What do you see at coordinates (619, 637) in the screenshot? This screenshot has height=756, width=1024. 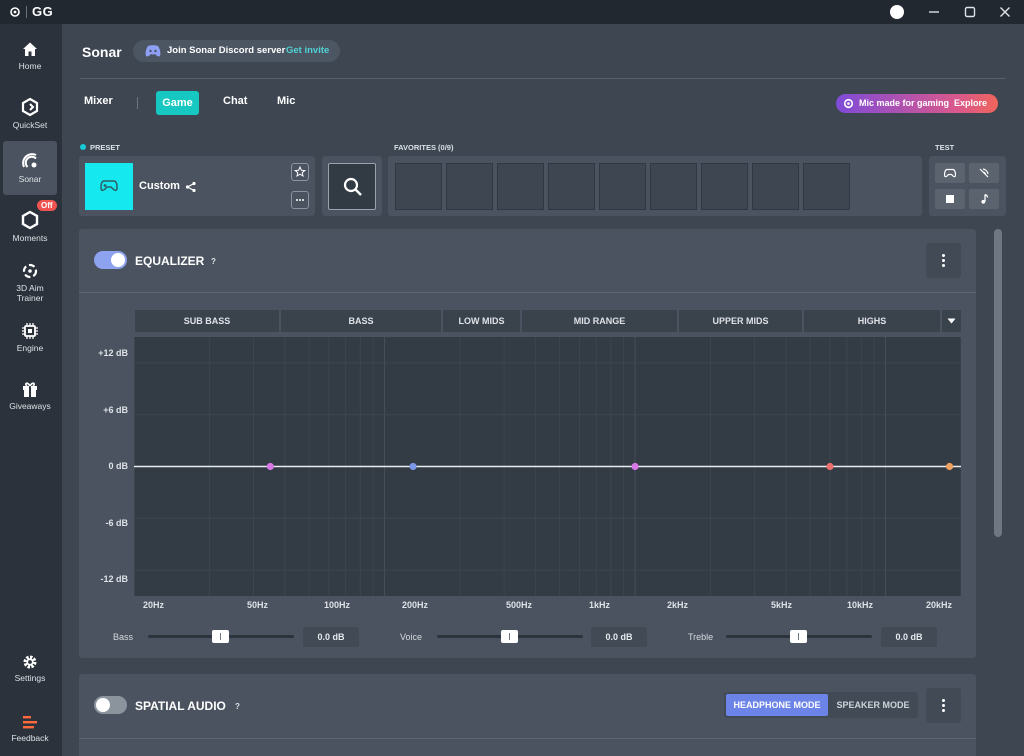 I see `voice-value-field: 0.0 dB` at bounding box center [619, 637].